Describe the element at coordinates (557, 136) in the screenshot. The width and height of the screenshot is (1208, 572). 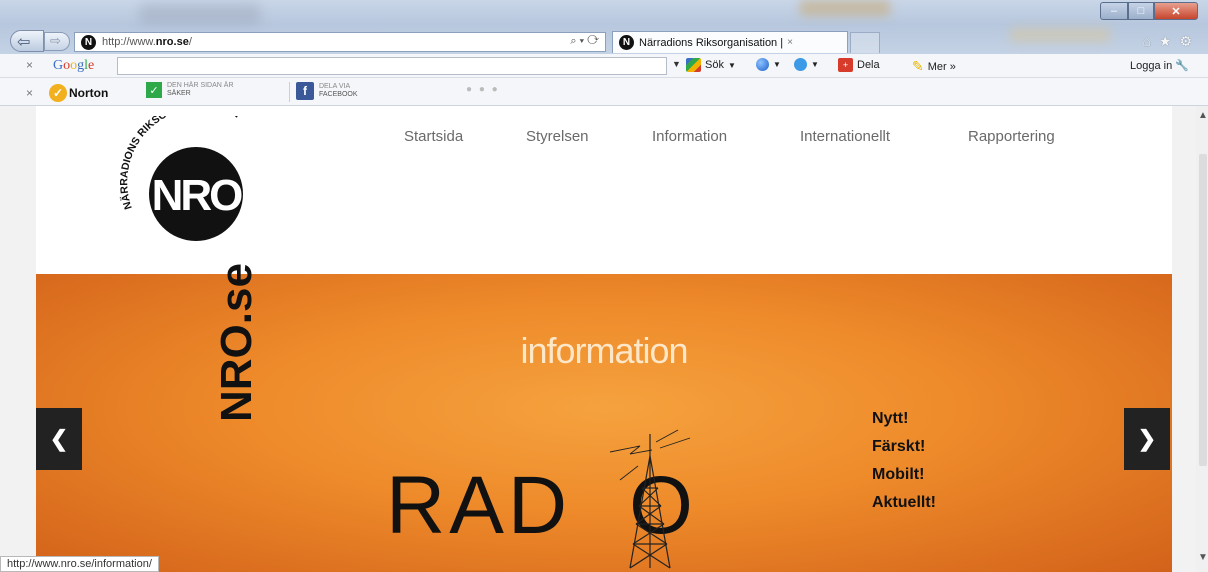
I see `nav-styrelsen: Styrelsen` at that location.